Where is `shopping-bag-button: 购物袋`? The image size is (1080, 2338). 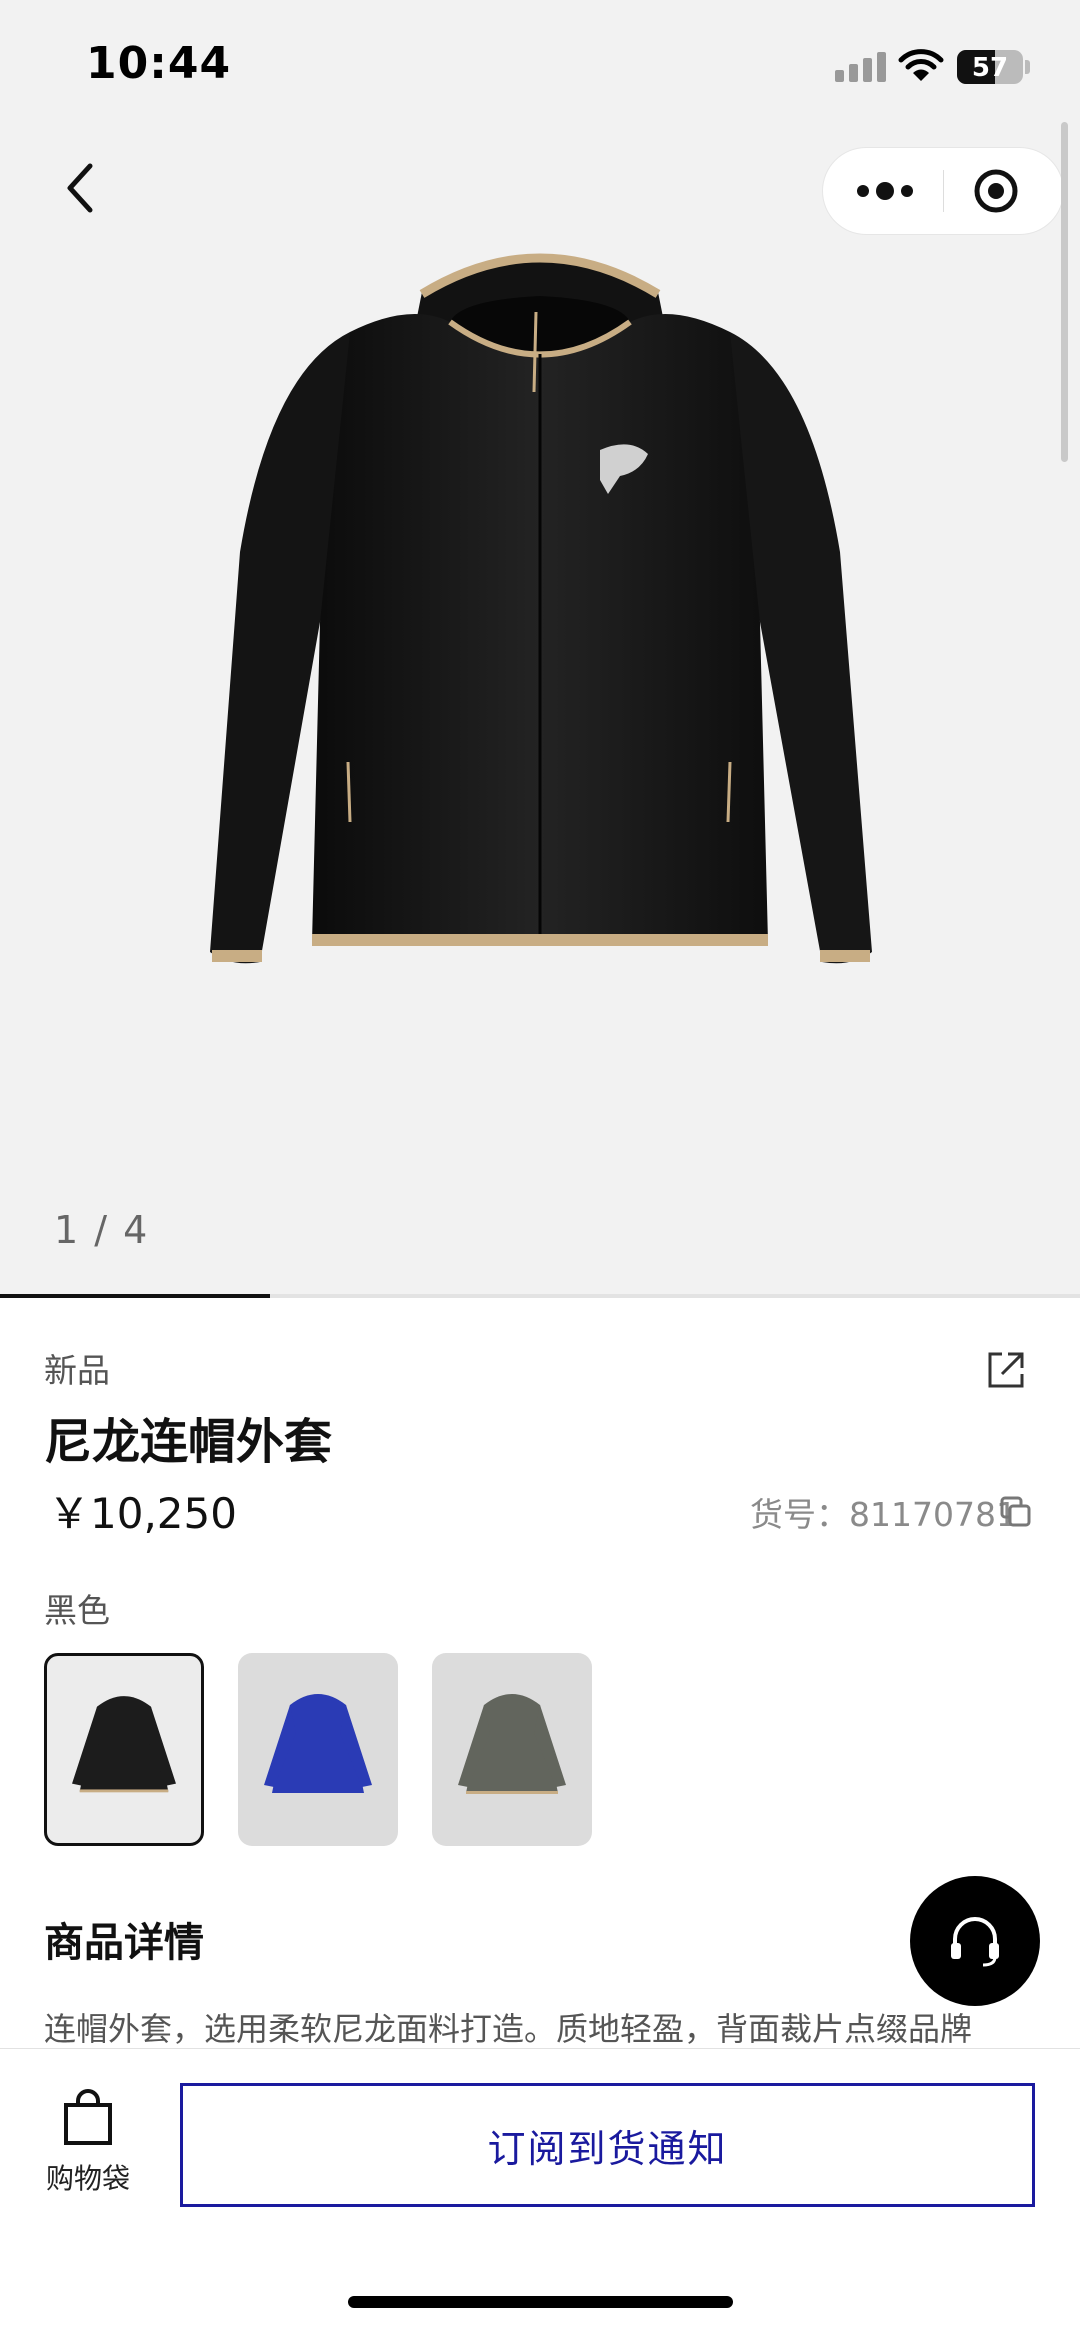
shopping-bag-button: 购物袋 is located at coordinates (88, 2143).